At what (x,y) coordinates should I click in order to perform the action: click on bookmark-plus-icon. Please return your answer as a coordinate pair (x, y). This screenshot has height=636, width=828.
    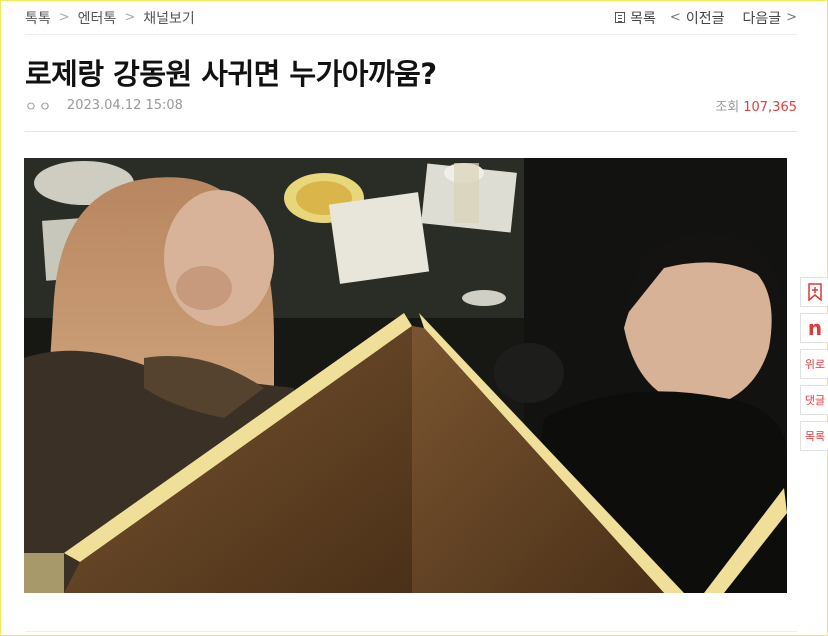
    Looking at the image, I should click on (815, 292).